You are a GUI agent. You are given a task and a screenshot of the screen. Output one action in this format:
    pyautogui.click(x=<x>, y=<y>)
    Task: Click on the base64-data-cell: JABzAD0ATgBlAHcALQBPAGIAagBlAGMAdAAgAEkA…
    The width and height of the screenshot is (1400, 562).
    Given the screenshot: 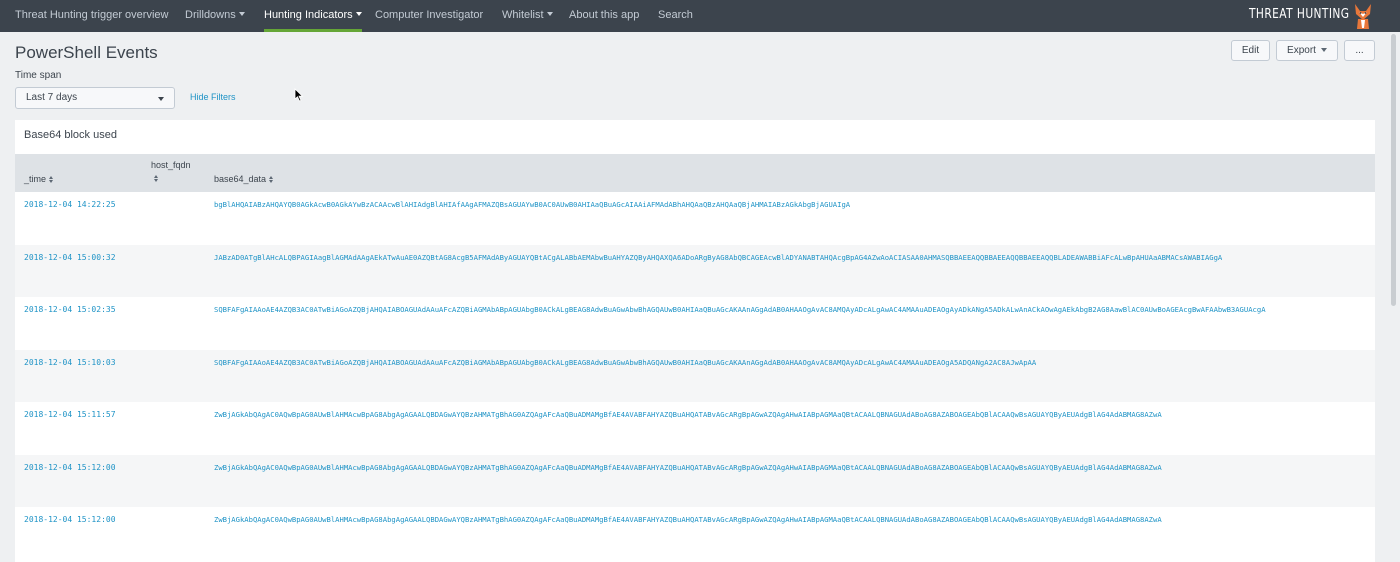 What is the action you would take?
    pyautogui.click(x=794, y=257)
    